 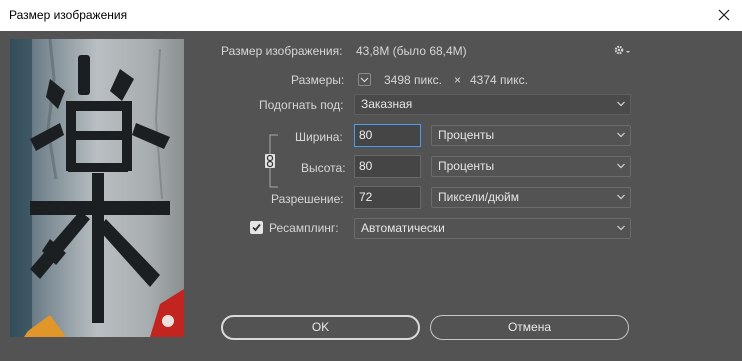 What do you see at coordinates (413, 80) in the screenshot?
I see `dimensions-width: 3498 пикс.` at bounding box center [413, 80].